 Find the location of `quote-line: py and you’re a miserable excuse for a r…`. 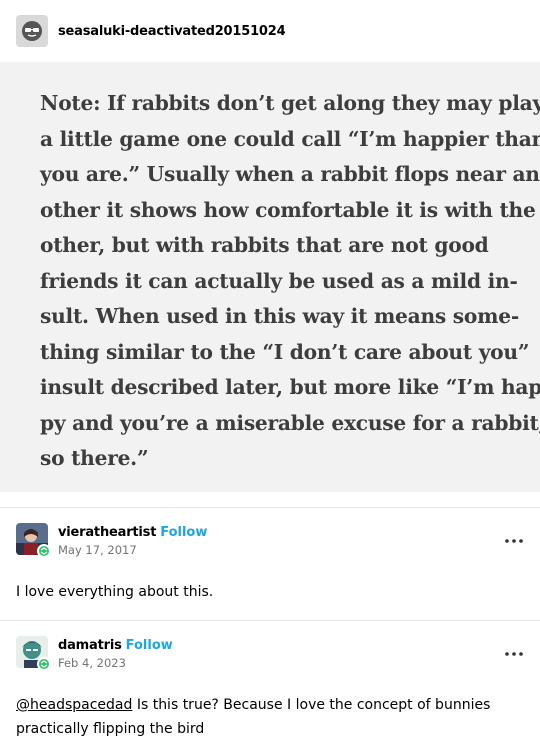

quote-line: py and you’re a miserable excuse for a r… is located at coordinates (290, 422).